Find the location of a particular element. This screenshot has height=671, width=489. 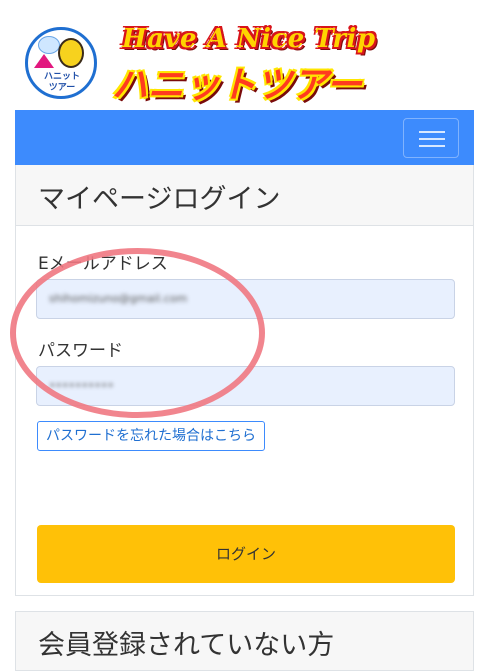

password-value: •••••••••• is located at coordinates (81, 385).